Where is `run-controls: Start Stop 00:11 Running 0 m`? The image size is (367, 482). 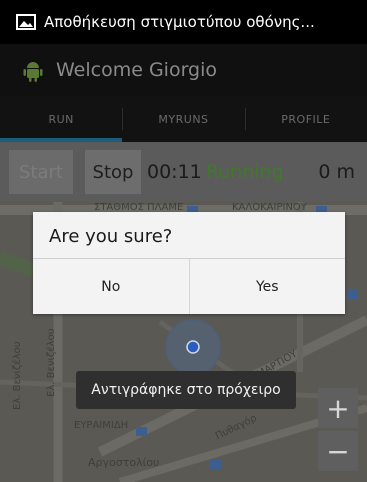 run-controls: Start Stop 00:11 Running 0 m is located at coordinates (183, 172).